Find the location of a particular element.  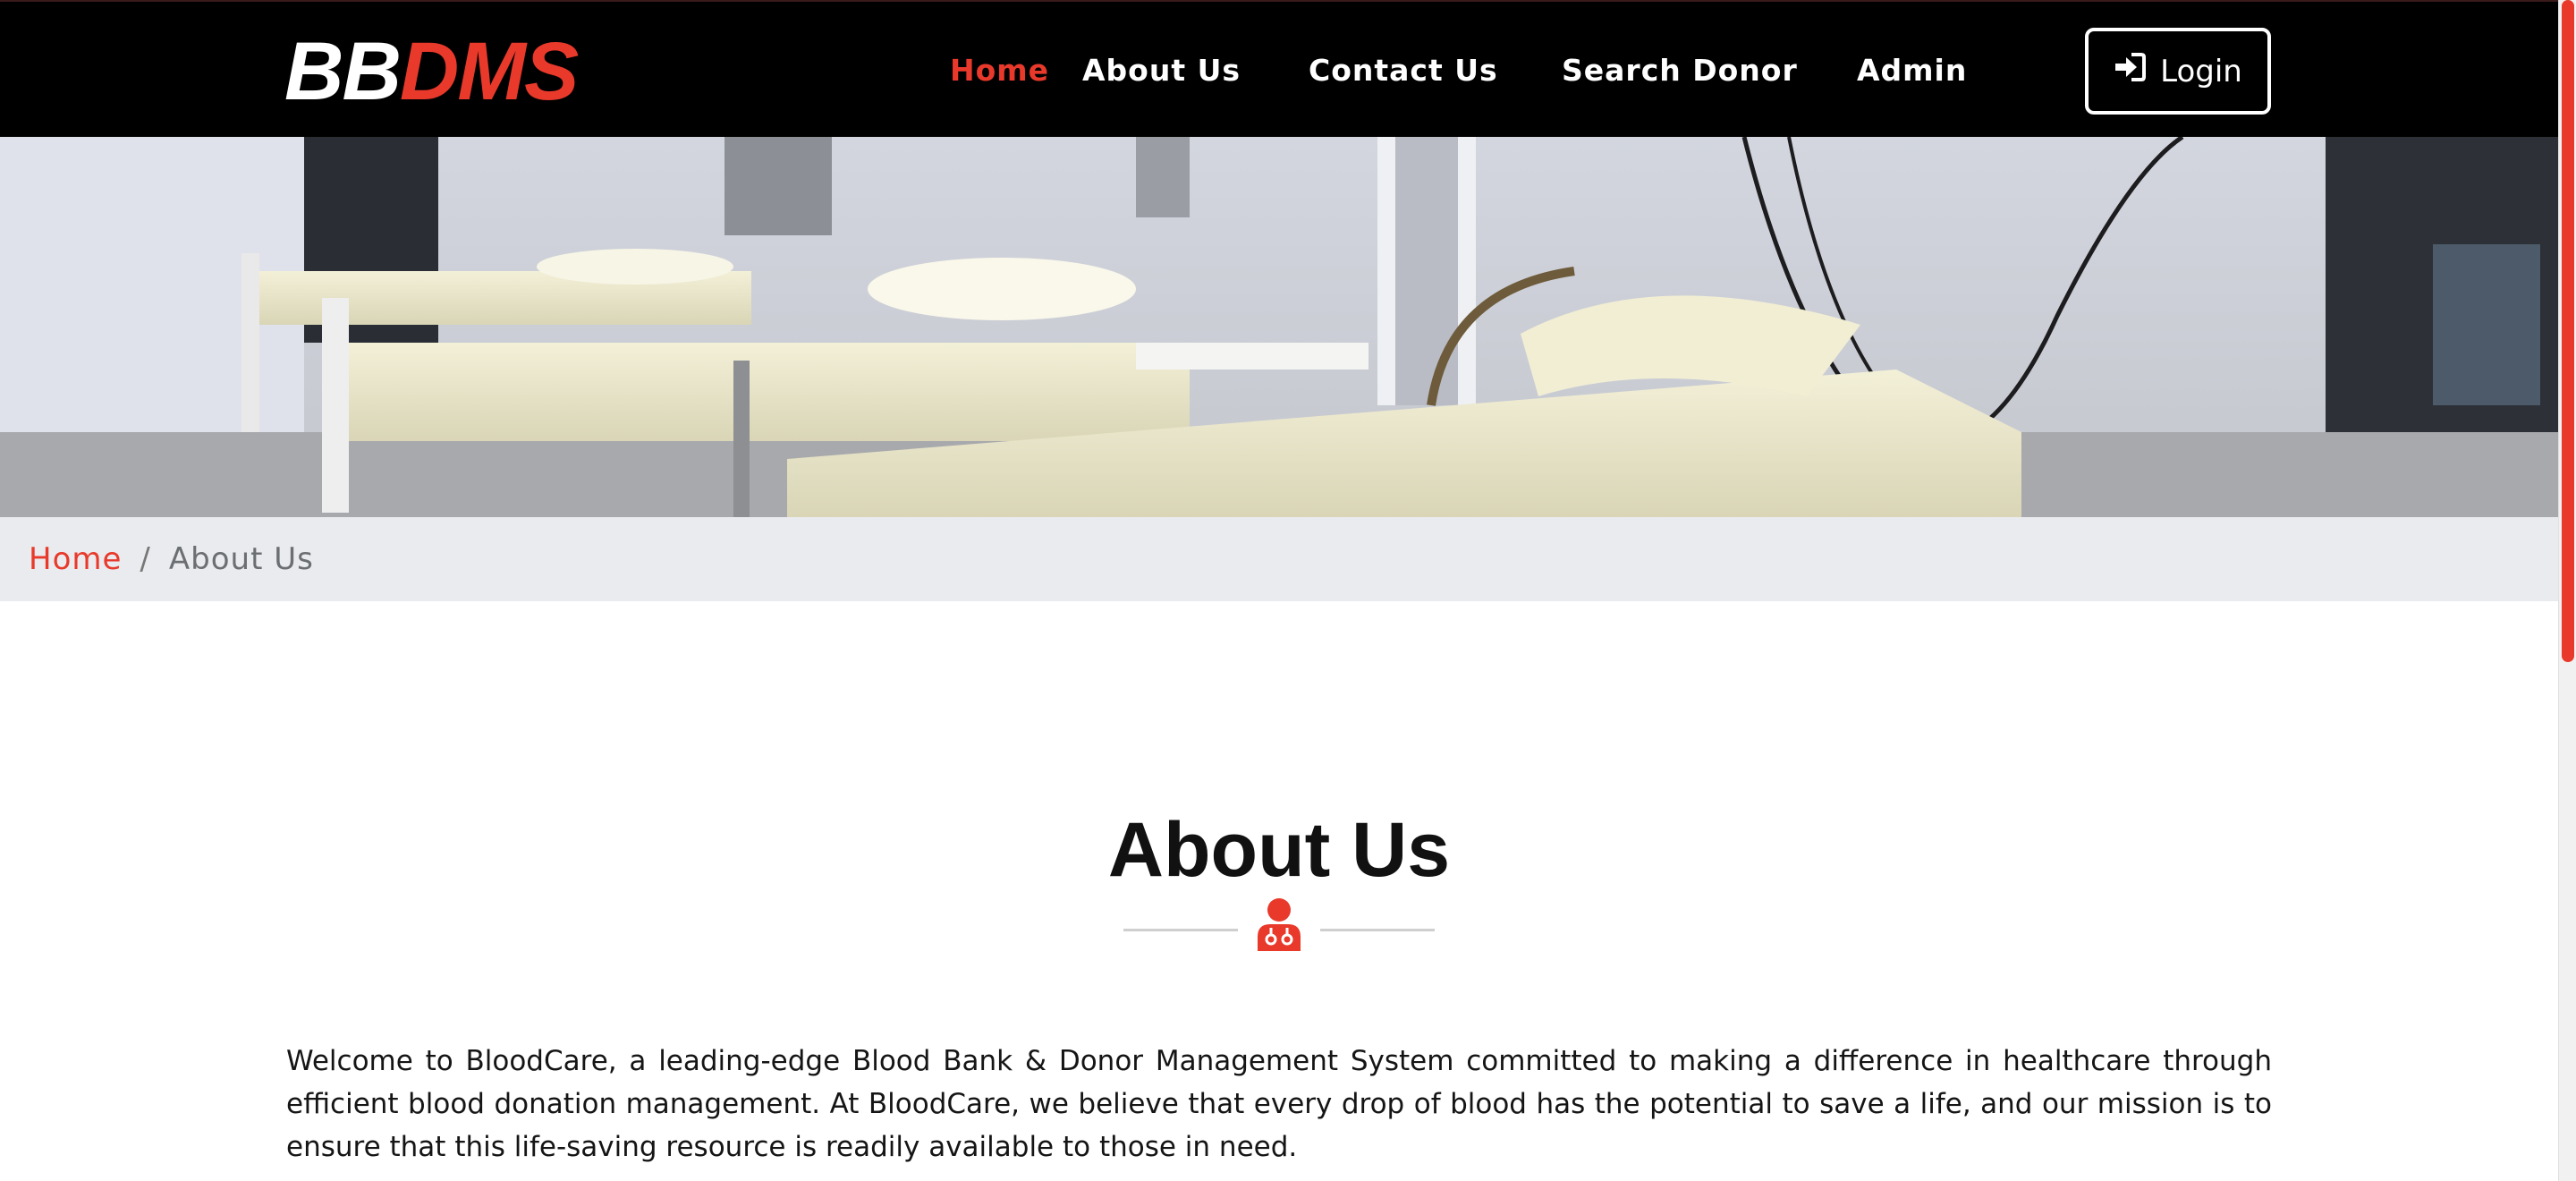

nav-link-search-donor: Search Donor is located at coordinates (1680, 70).